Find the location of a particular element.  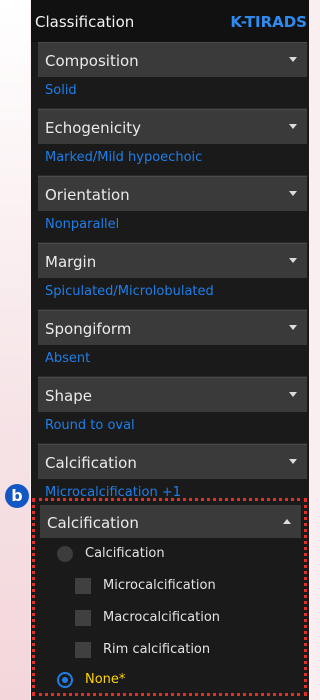

calcification-label: Calcification is located at coordinates (91, 463).